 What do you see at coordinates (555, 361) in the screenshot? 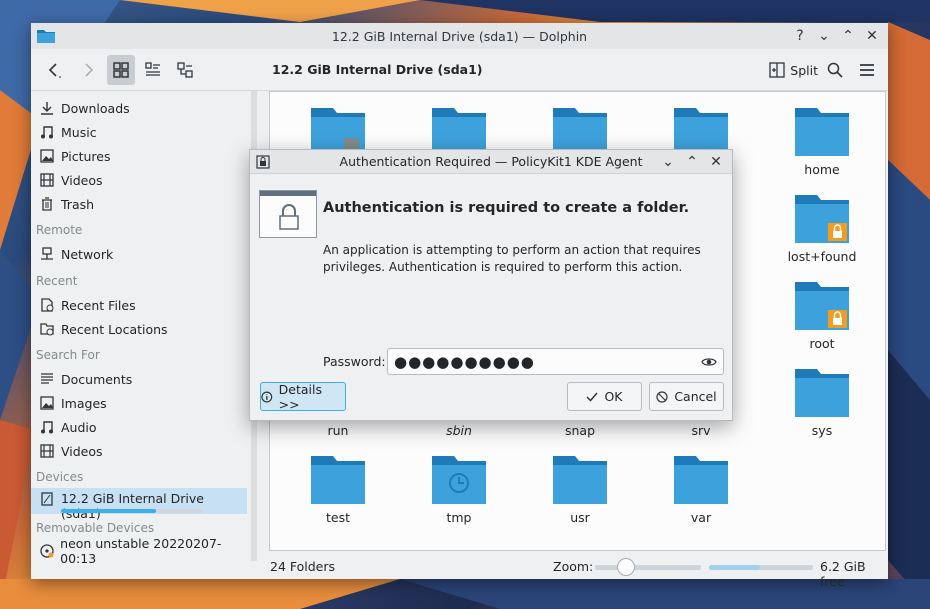
I see `password-field: ●●●●●●●●●●` at bounding box center [555, 361].